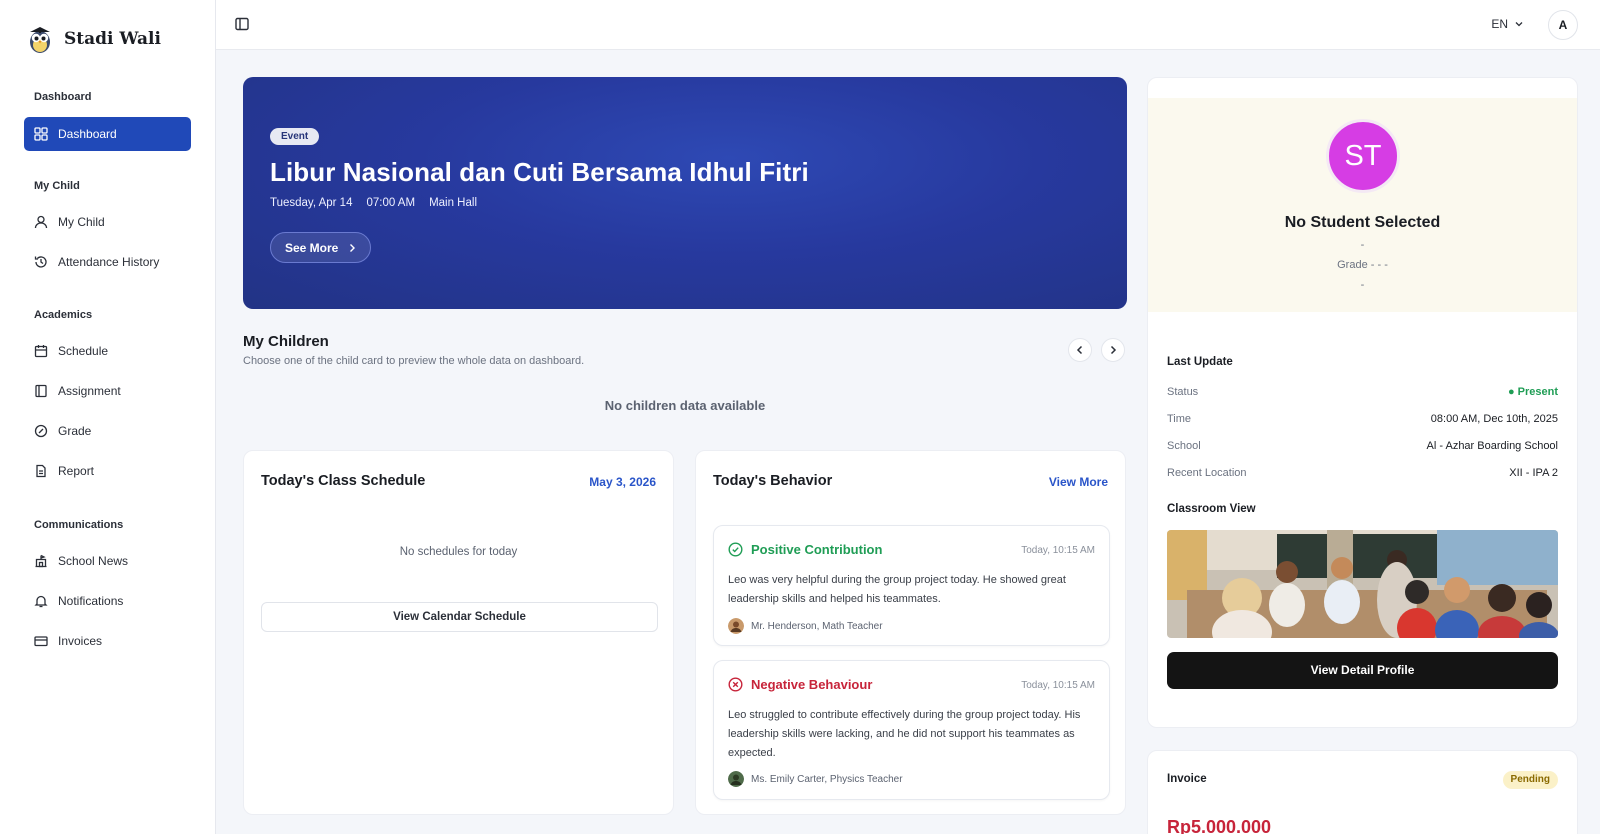  Describe the element at coordinates (1537, 392) in the screenshot. I see `status-text: Present` at that location.